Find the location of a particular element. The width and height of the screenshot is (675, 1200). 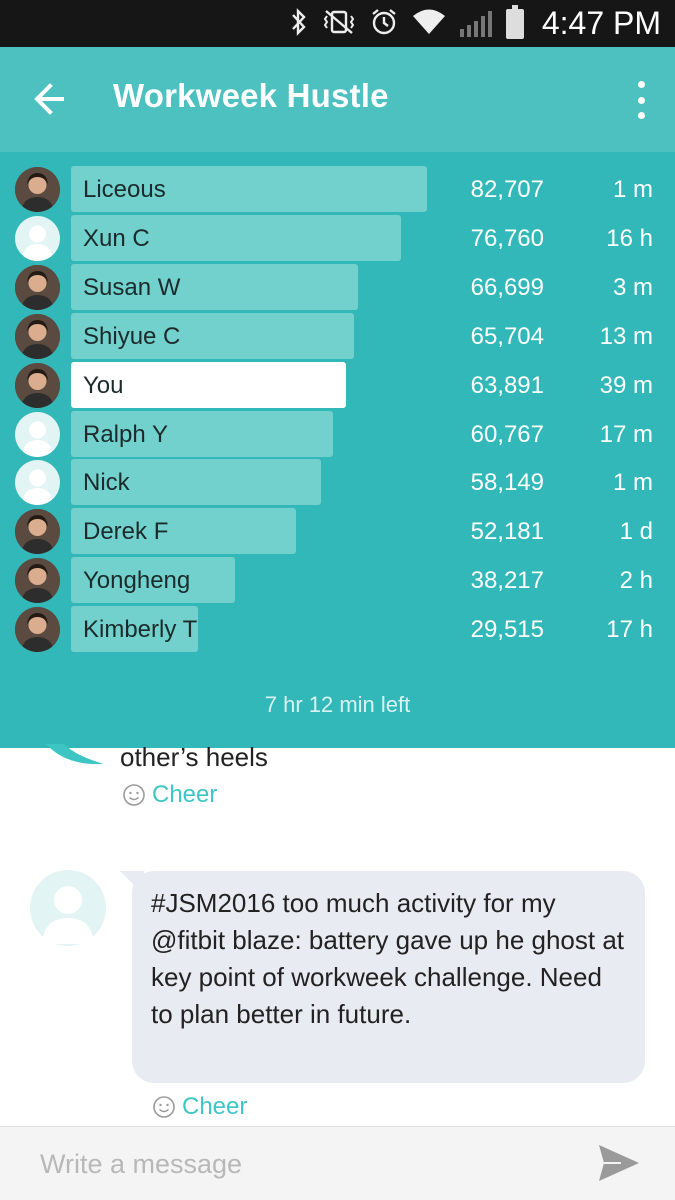

message-composer is located at coordinates (337, 1163).